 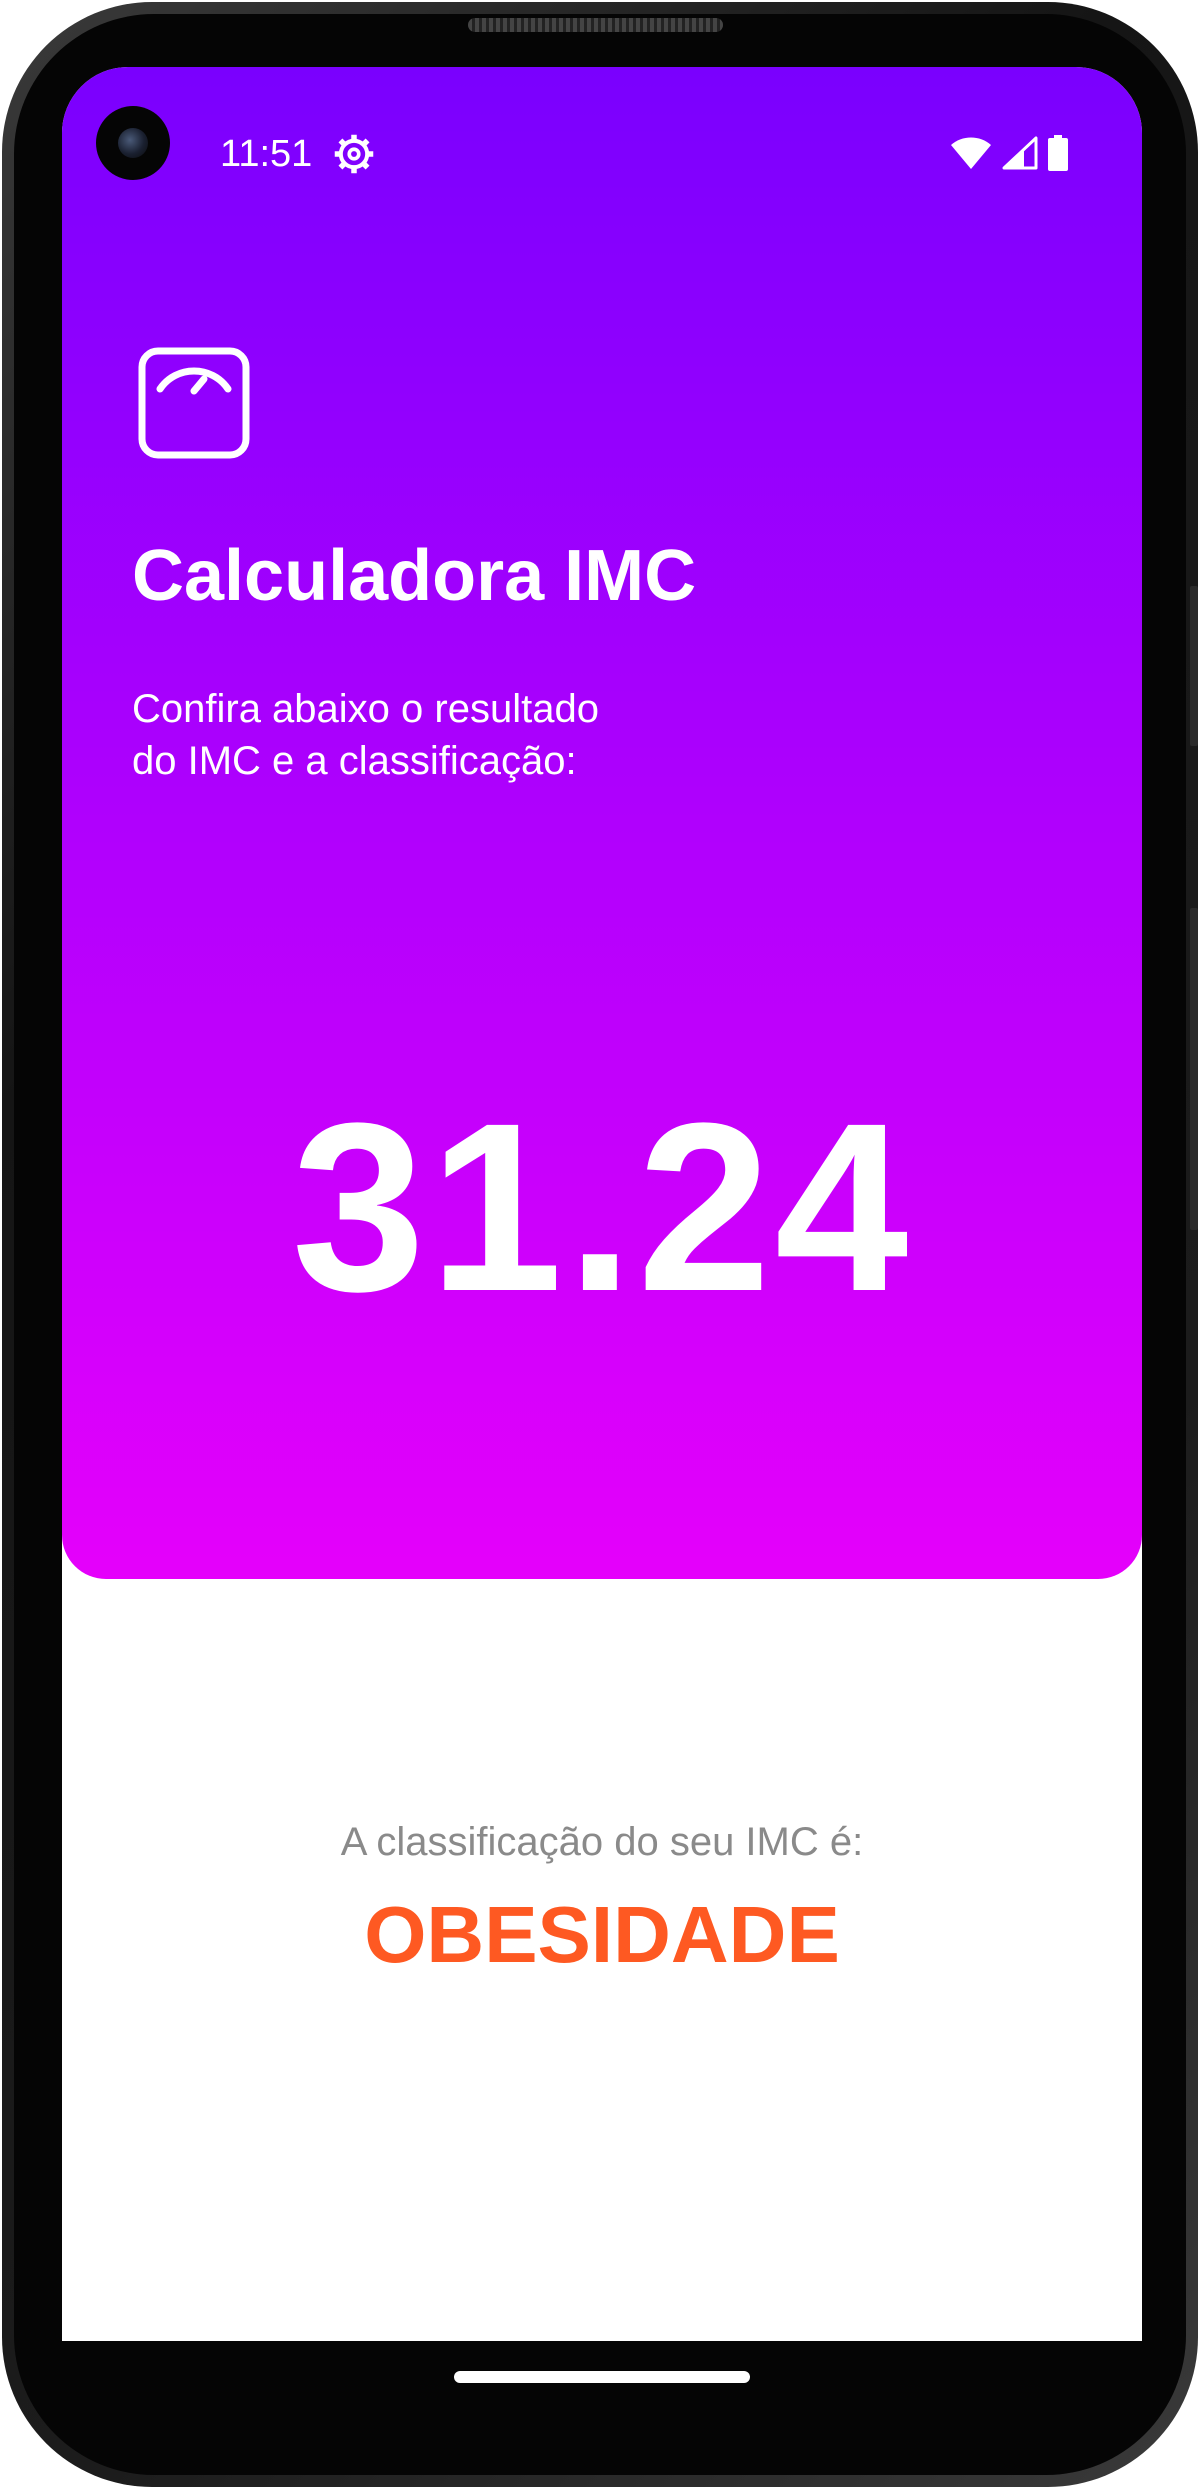 What do you see at coordinates (354, 761) in the screenshot?
I see `subtitle-line-2: do IMC e a classificação:` at bounding box center [354, 761].